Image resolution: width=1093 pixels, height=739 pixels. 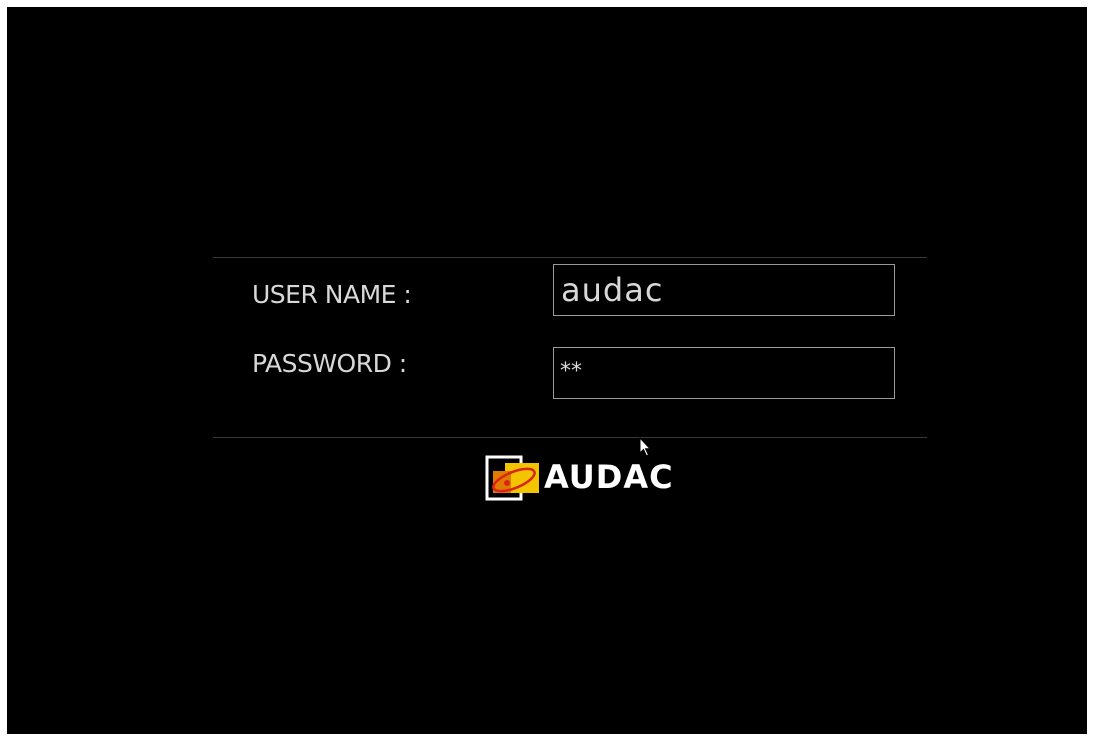 What do you see at coordinates (329, 363) in the screenshot?
I see `password-label: PASSWORD :` at bounding box center [329, 363].